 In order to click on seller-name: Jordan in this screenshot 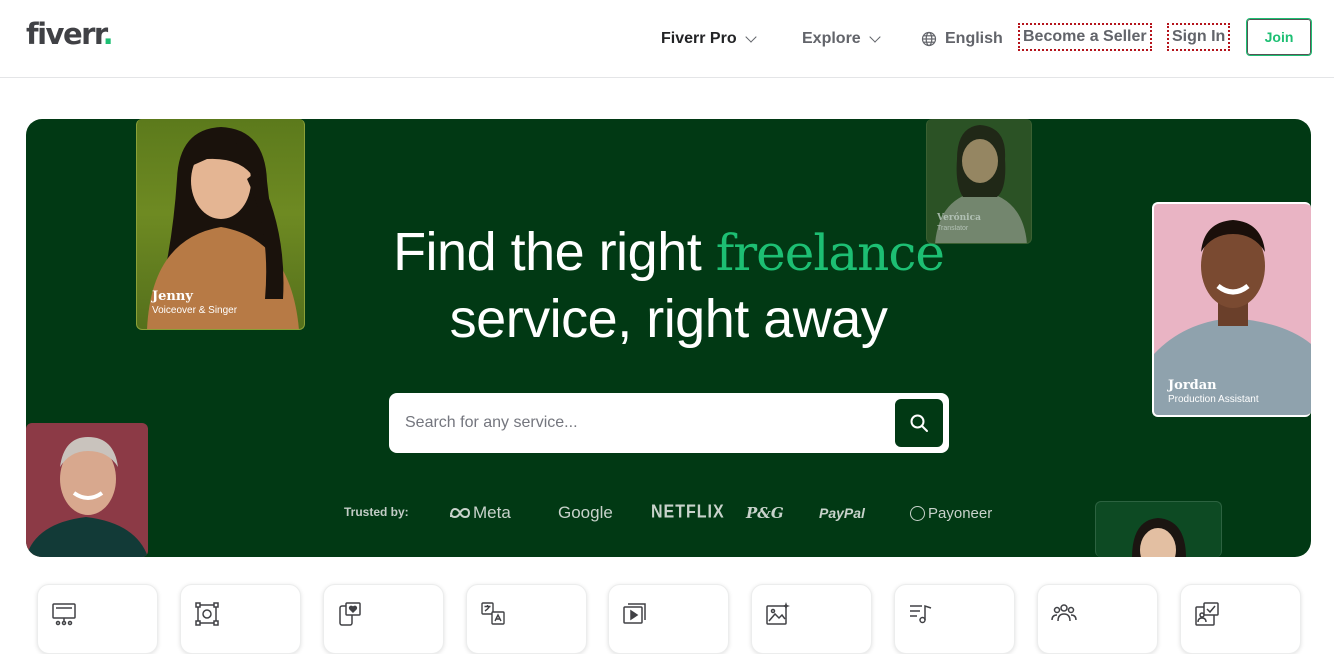, I will do `click(1192, 385)`.